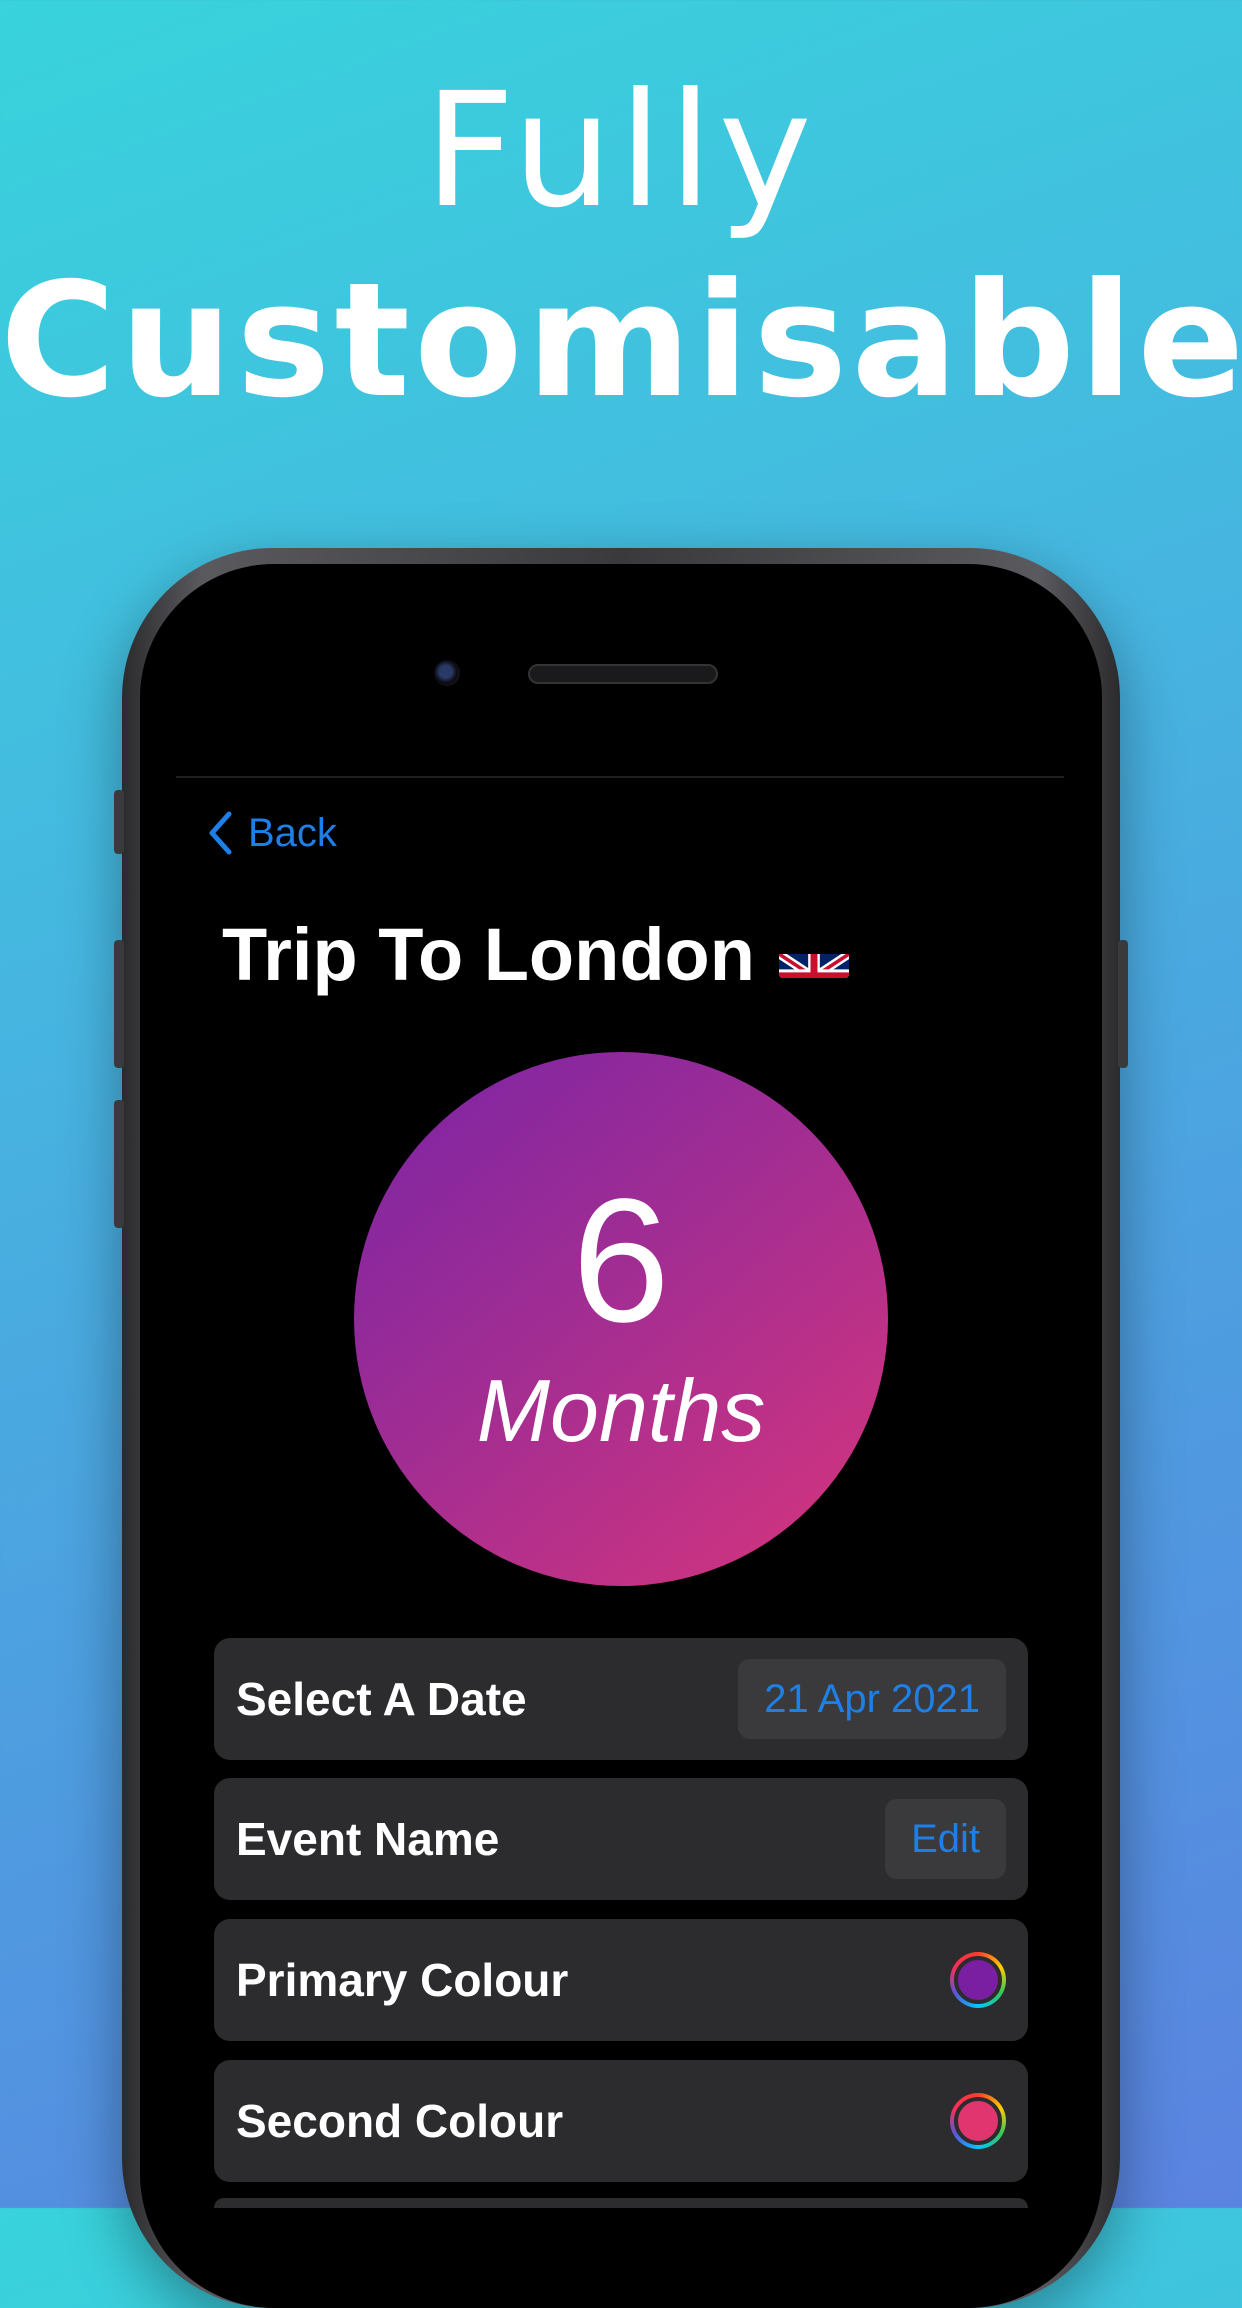 The height and width of the screenshot is (2308, 1242). I want to click on front-camera, so click(447, 673).